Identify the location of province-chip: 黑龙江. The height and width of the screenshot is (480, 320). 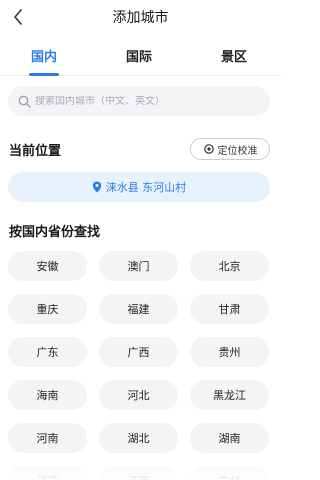
(229, 395).